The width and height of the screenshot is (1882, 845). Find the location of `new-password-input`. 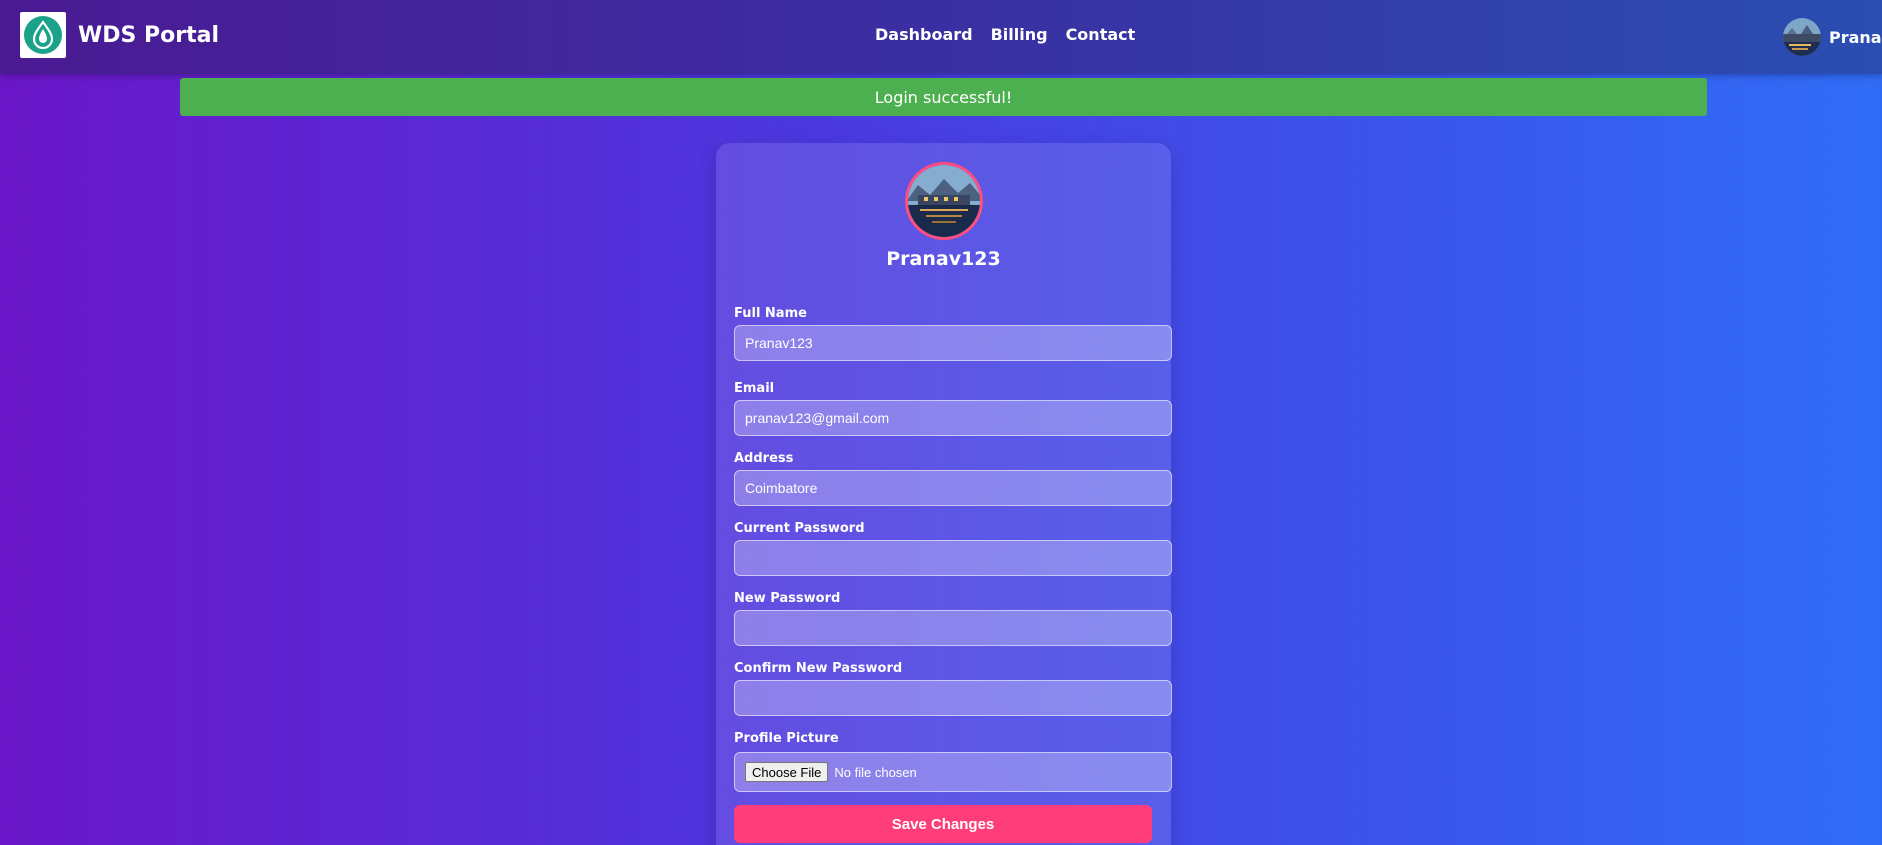

new-password-input is located at coordinates (953, 628).